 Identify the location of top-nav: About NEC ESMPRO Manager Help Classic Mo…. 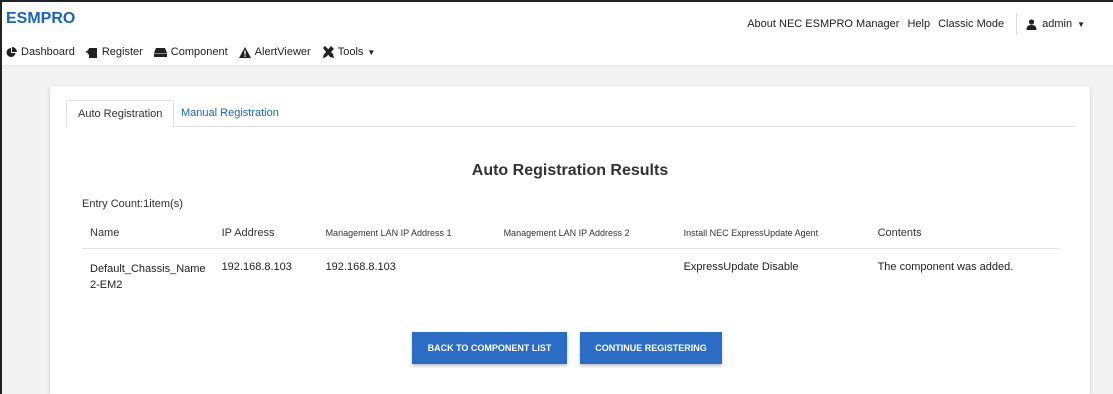
(916, 24).